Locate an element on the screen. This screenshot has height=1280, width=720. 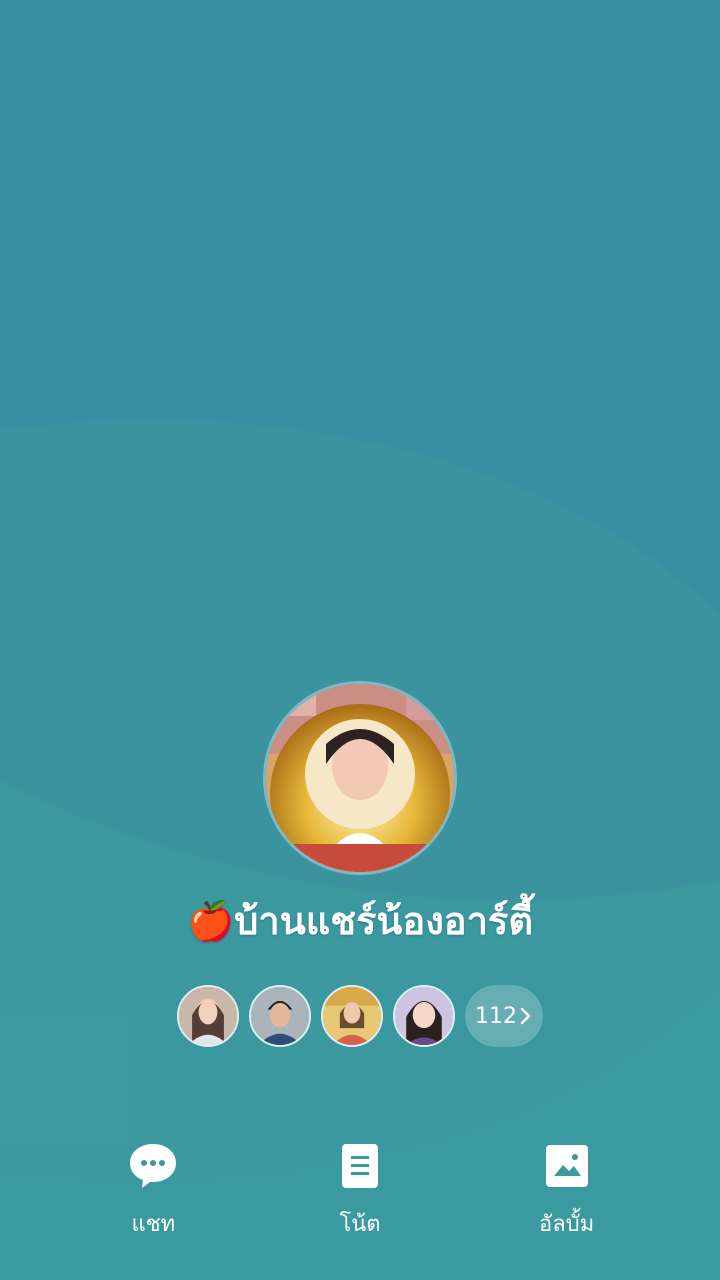
member-list: 112 is located at coordinates (360, 1016).